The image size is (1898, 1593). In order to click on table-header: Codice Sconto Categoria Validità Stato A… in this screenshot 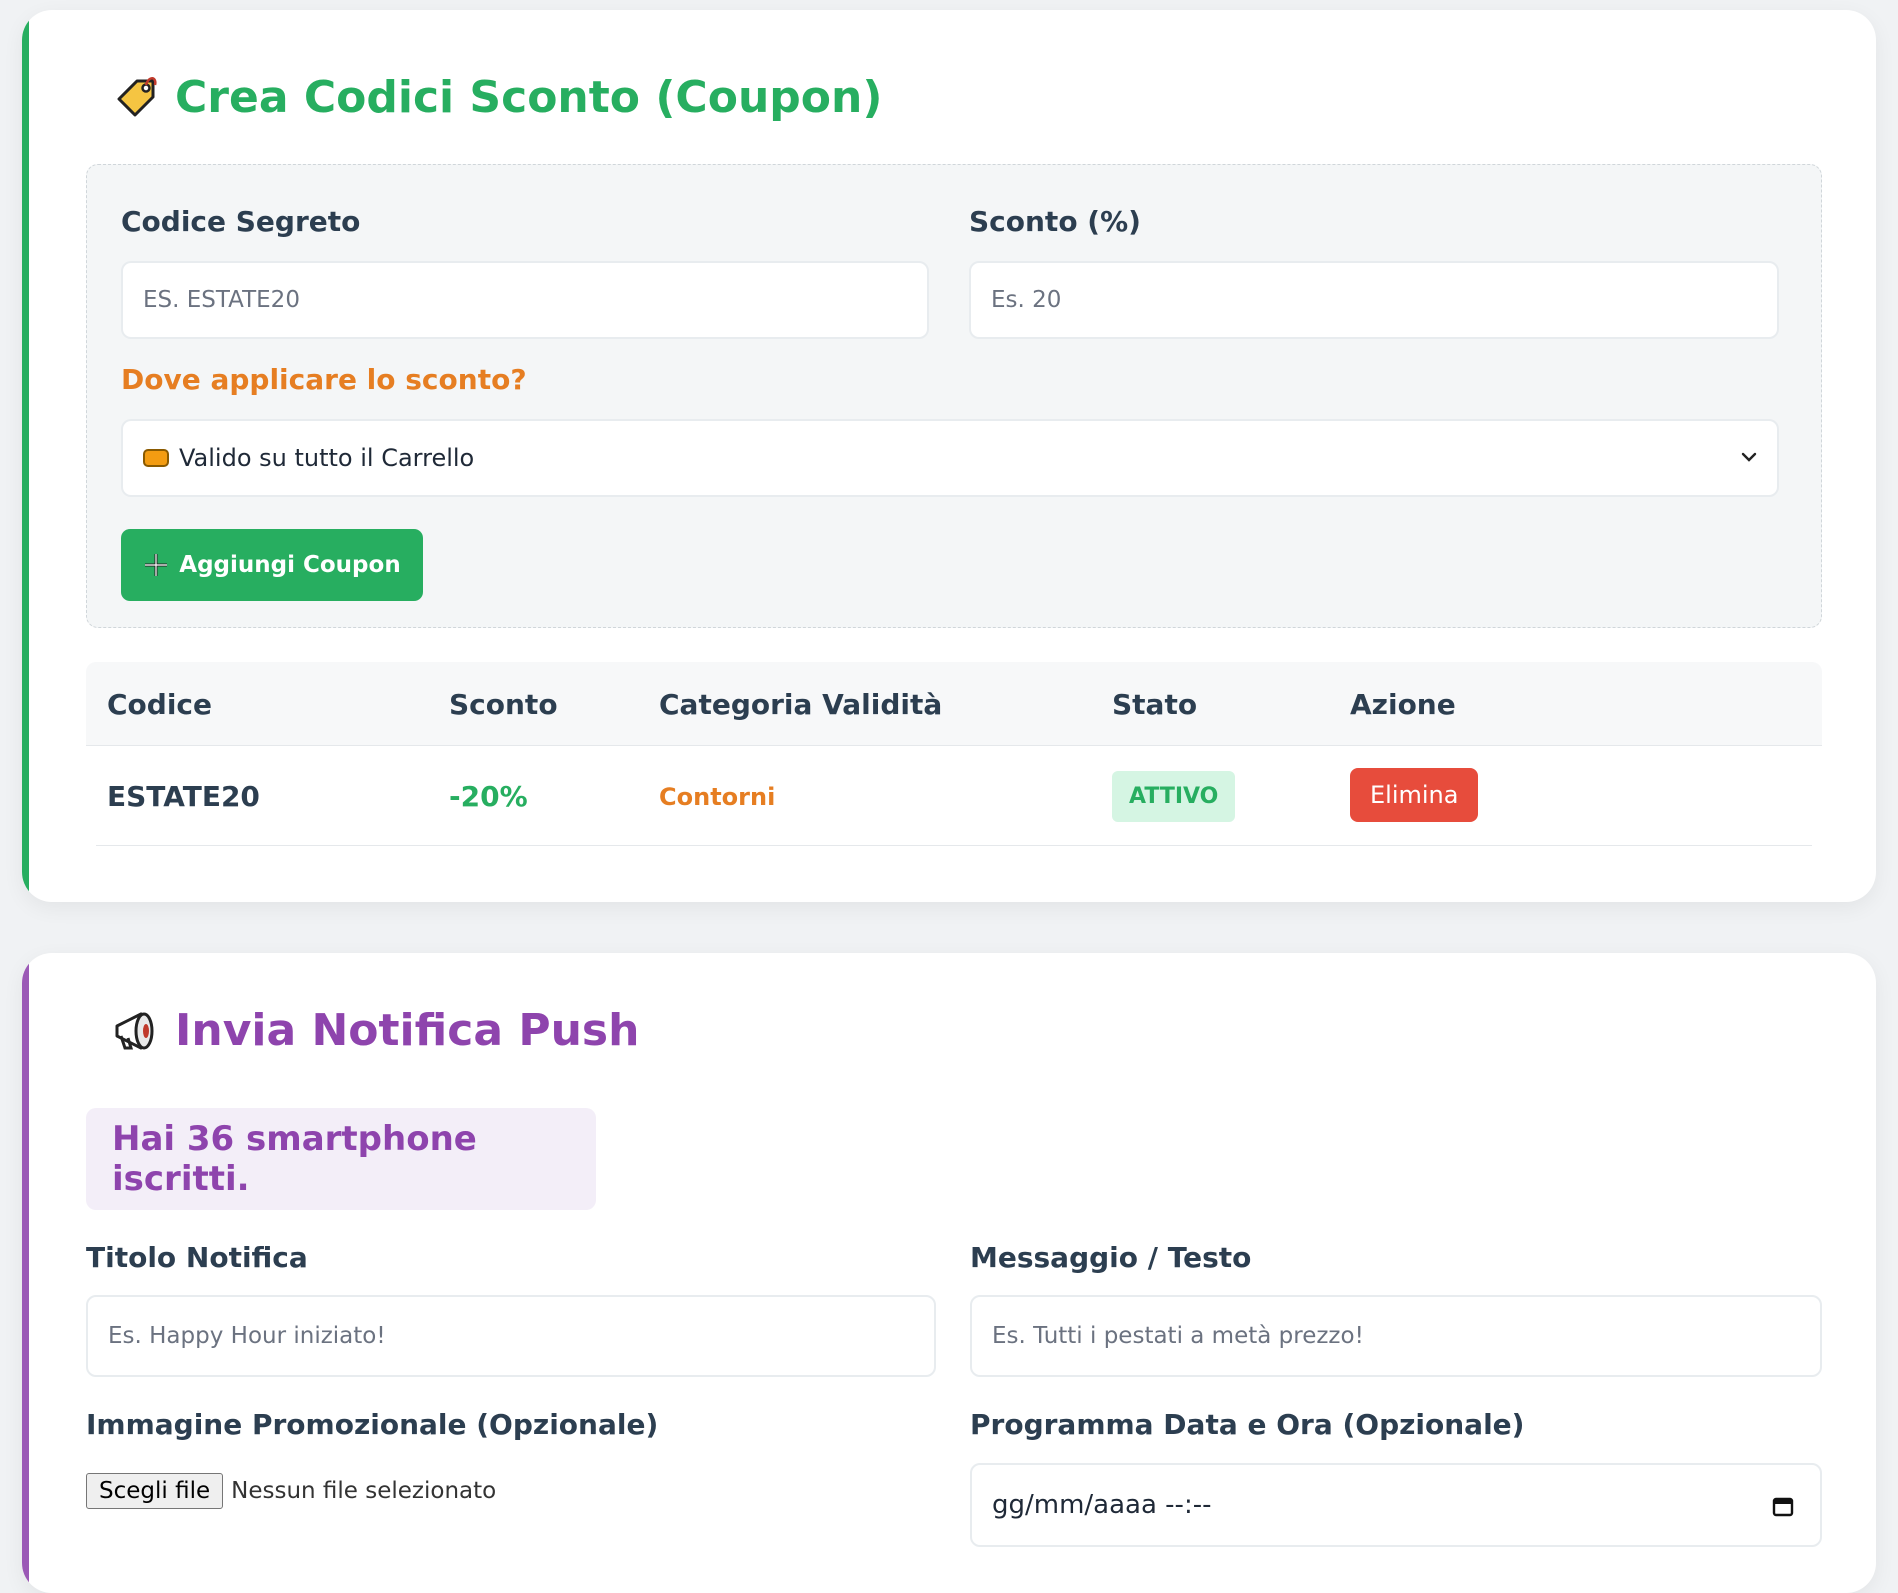, I will do `click(954, 704)`.